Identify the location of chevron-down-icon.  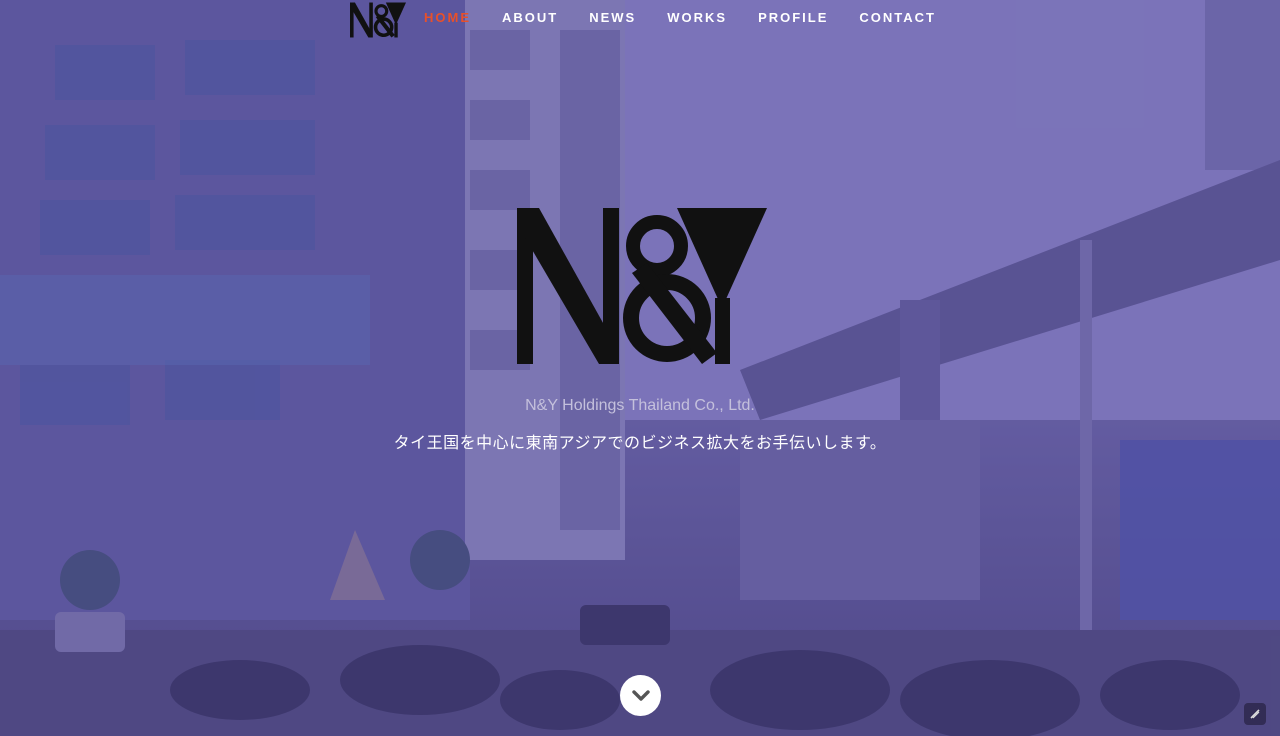
(640, 695).